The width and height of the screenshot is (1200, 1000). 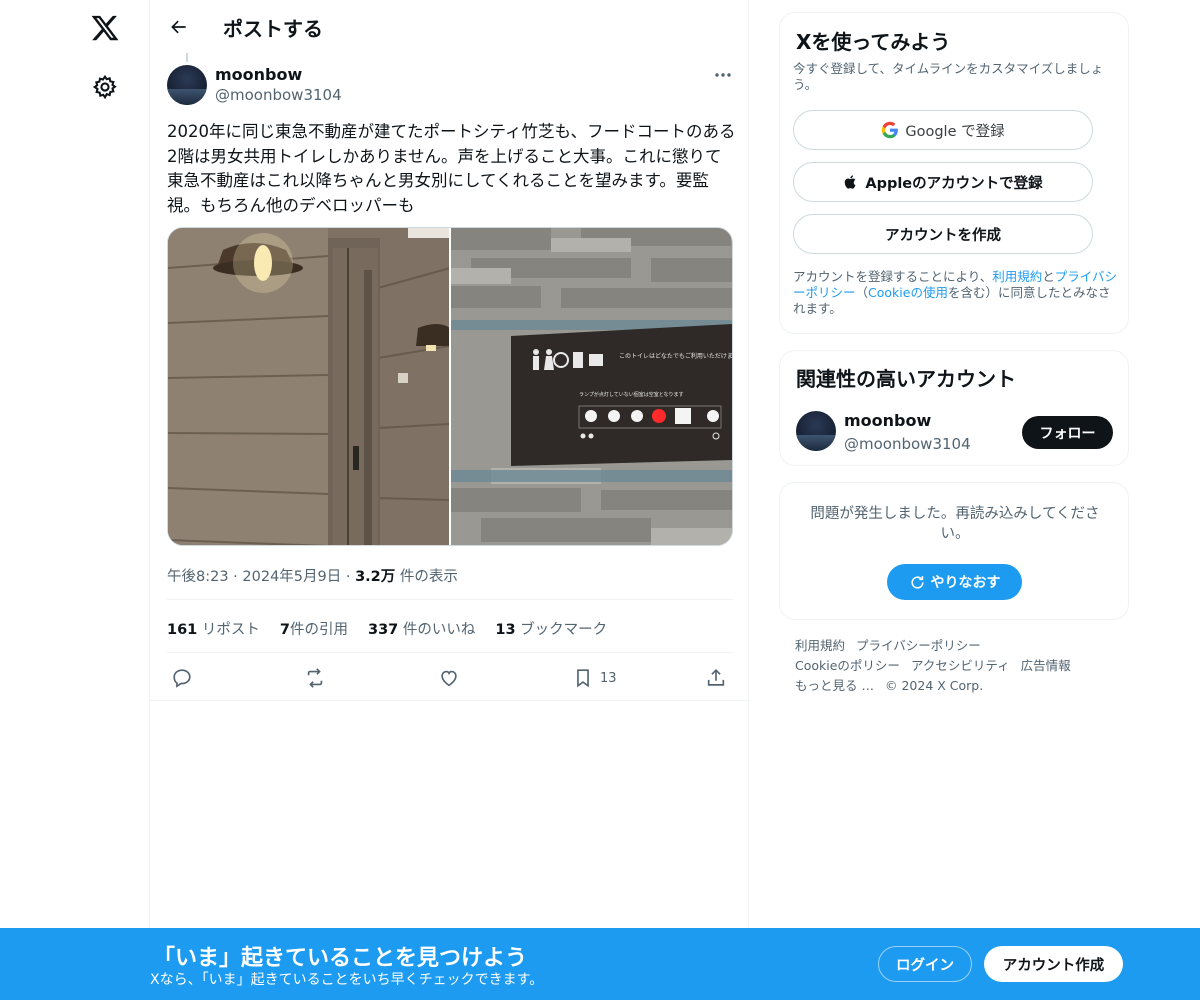 I want to click on photo-corridor, so click(x=308, y=386).